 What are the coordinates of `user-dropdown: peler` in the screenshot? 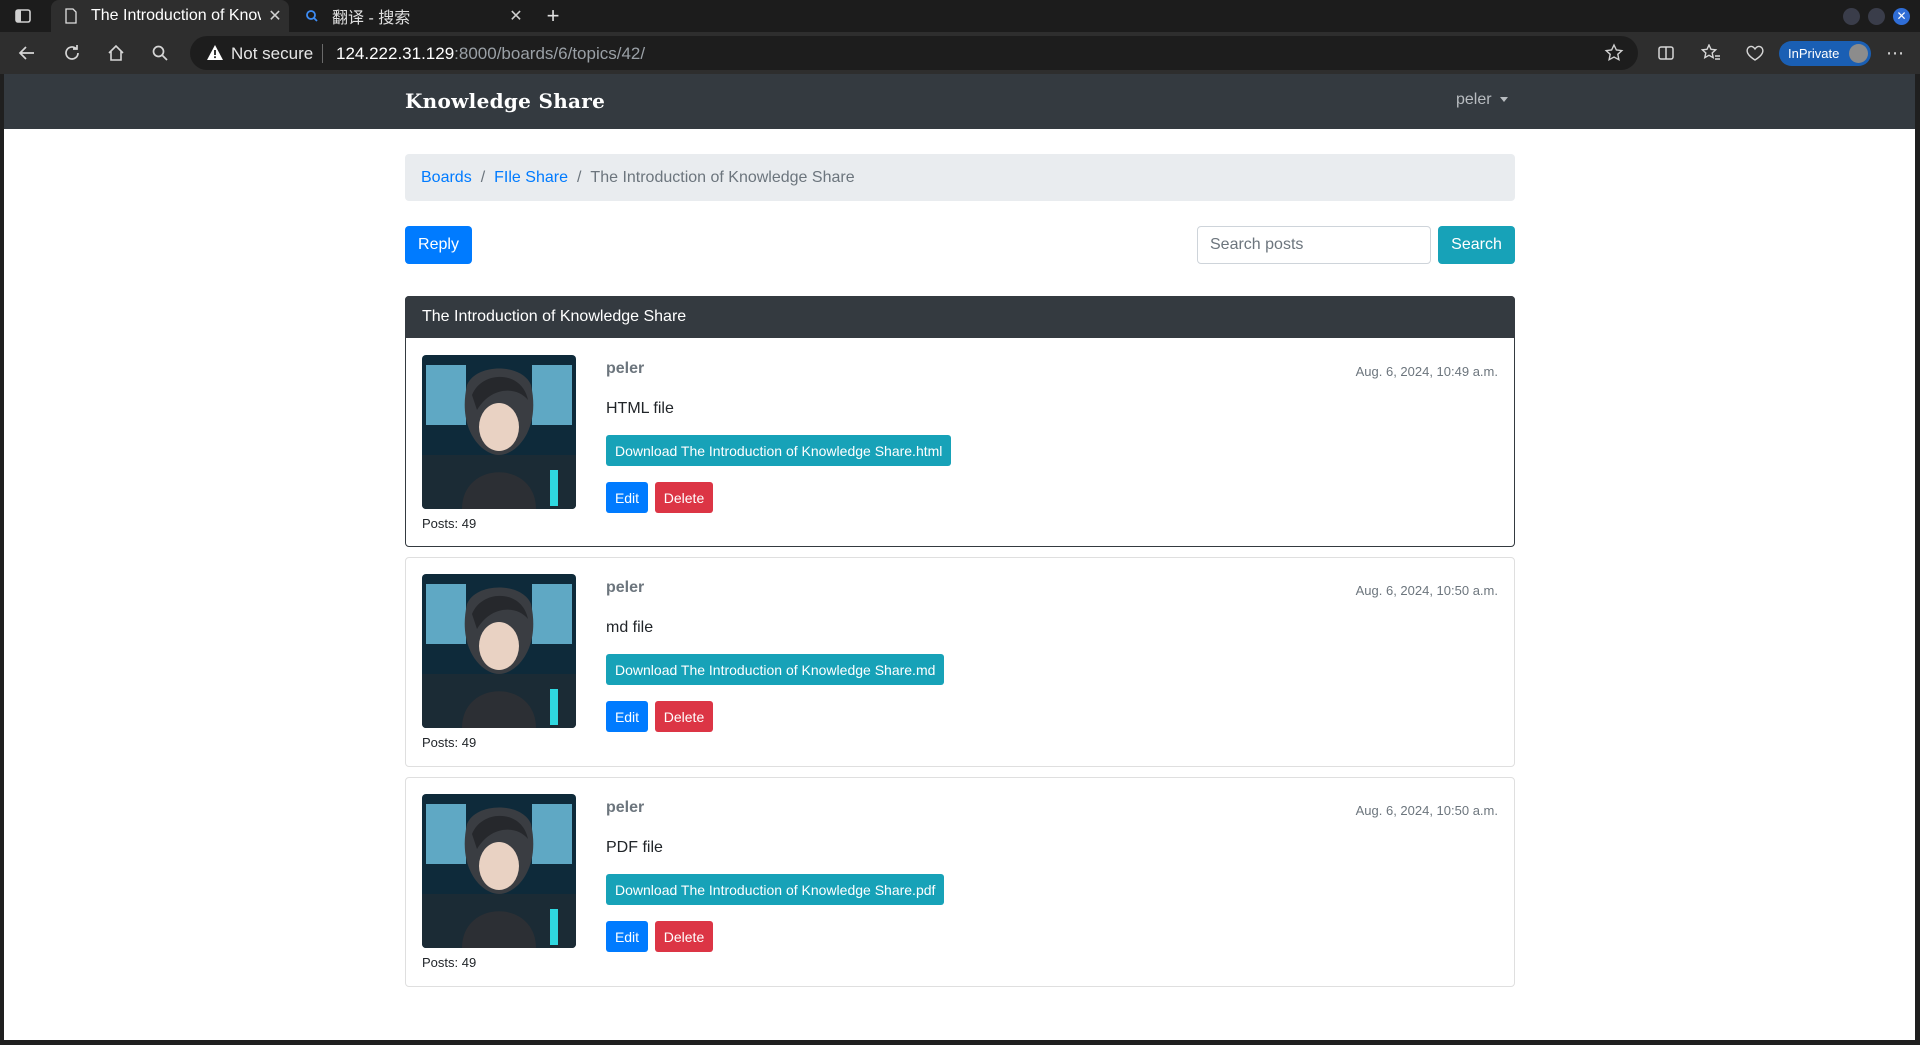 It's located at (1482, 100).